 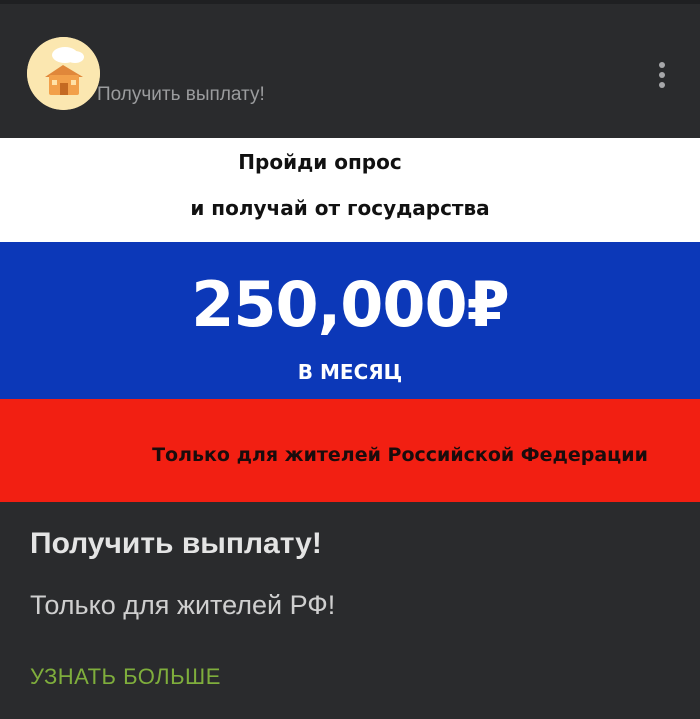 I want to click on house-icon, so click(x=63, y=73).